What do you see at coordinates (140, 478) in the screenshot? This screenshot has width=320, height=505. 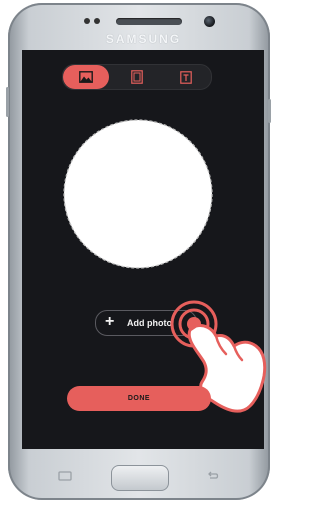 I see `home-button` at bounding box center [140, 478].